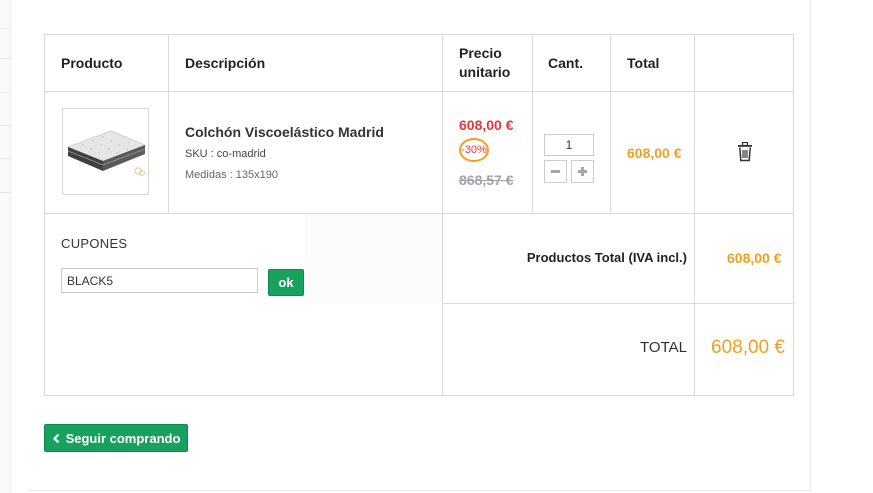 The height and width of the screenshot is (493, 873). I want to click on header-unit-price-line2: unitario, so click(485, 72).